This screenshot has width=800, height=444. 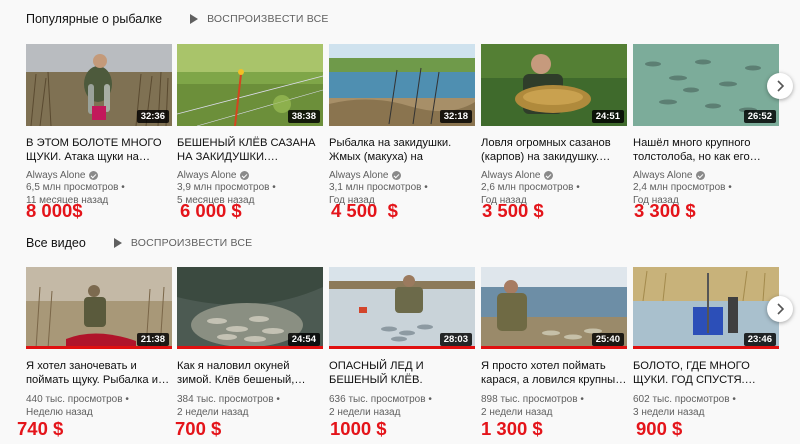 I want to click on view-count: 440 тыс. просмотров •, so click(x=77, y=399).